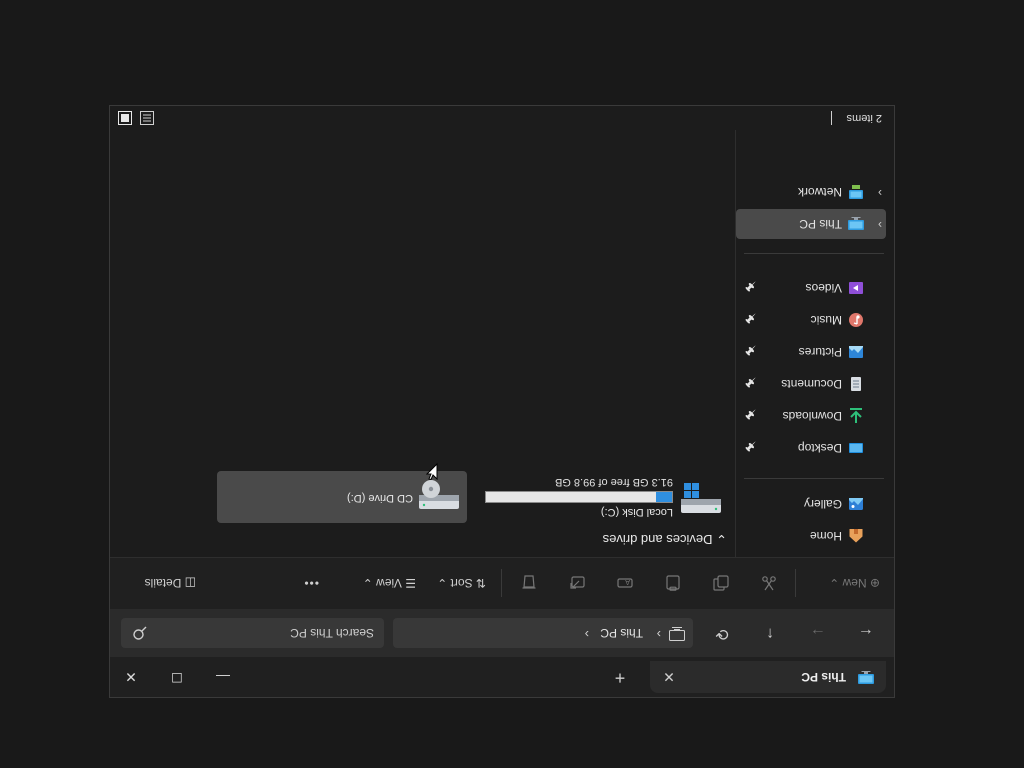 This screenshot has height=768, width=1024. Describe the element at coordinates (673, 583) in the screenshot. I see `paste-icon` at that location.